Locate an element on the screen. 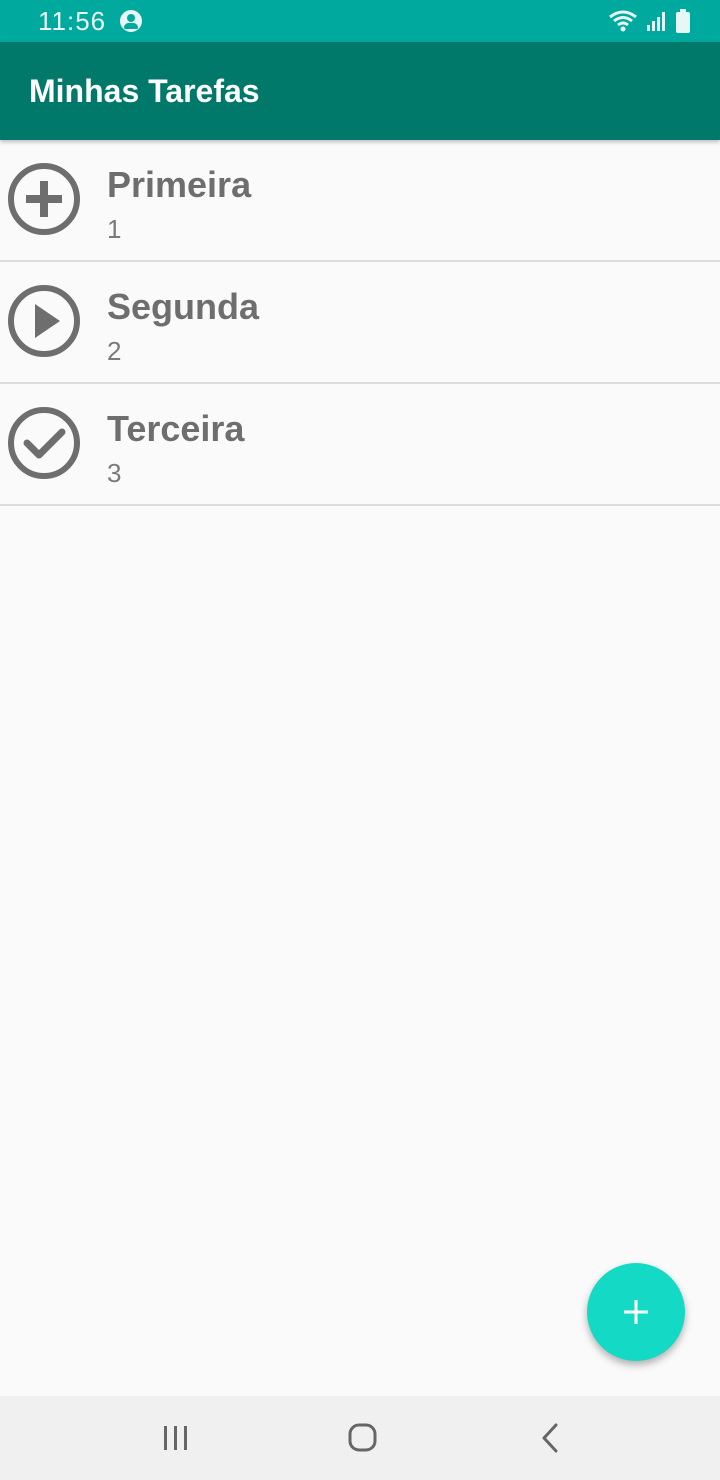 The image size is (720, 1480). add-circle-icon is located at coordinates (44, 199).